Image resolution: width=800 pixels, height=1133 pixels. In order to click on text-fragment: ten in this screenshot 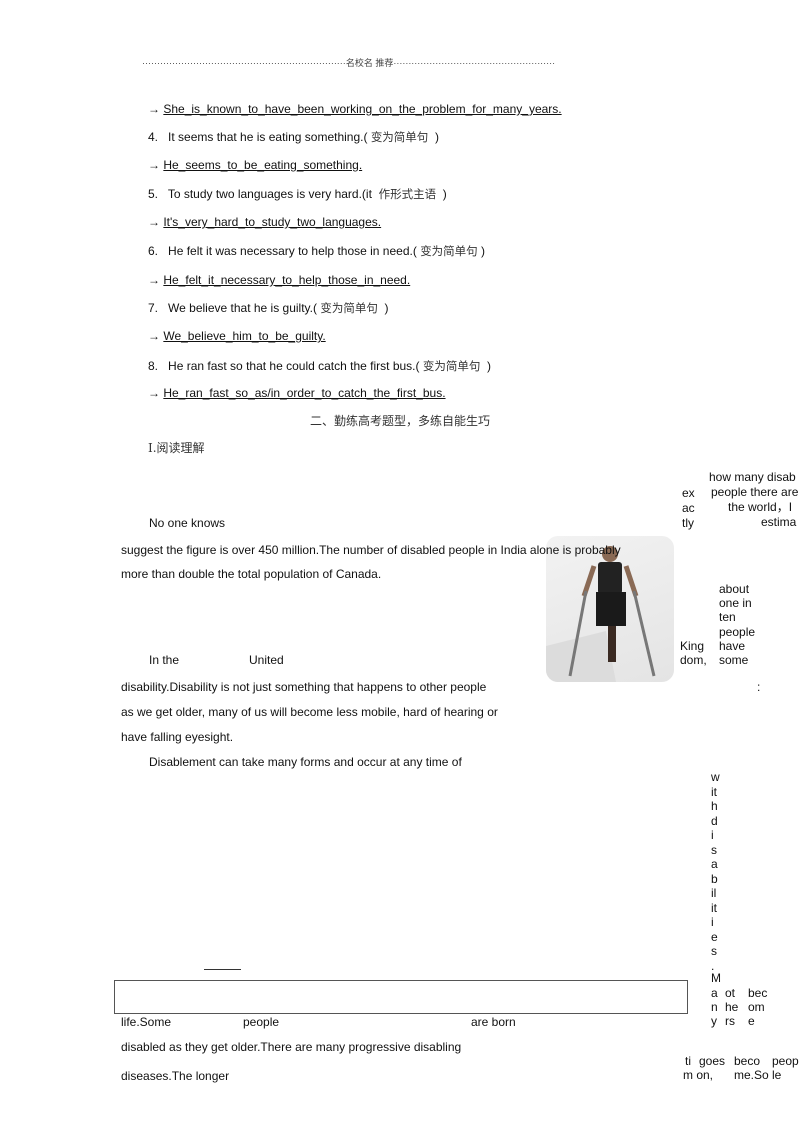, I will do `click(727, 617)`.